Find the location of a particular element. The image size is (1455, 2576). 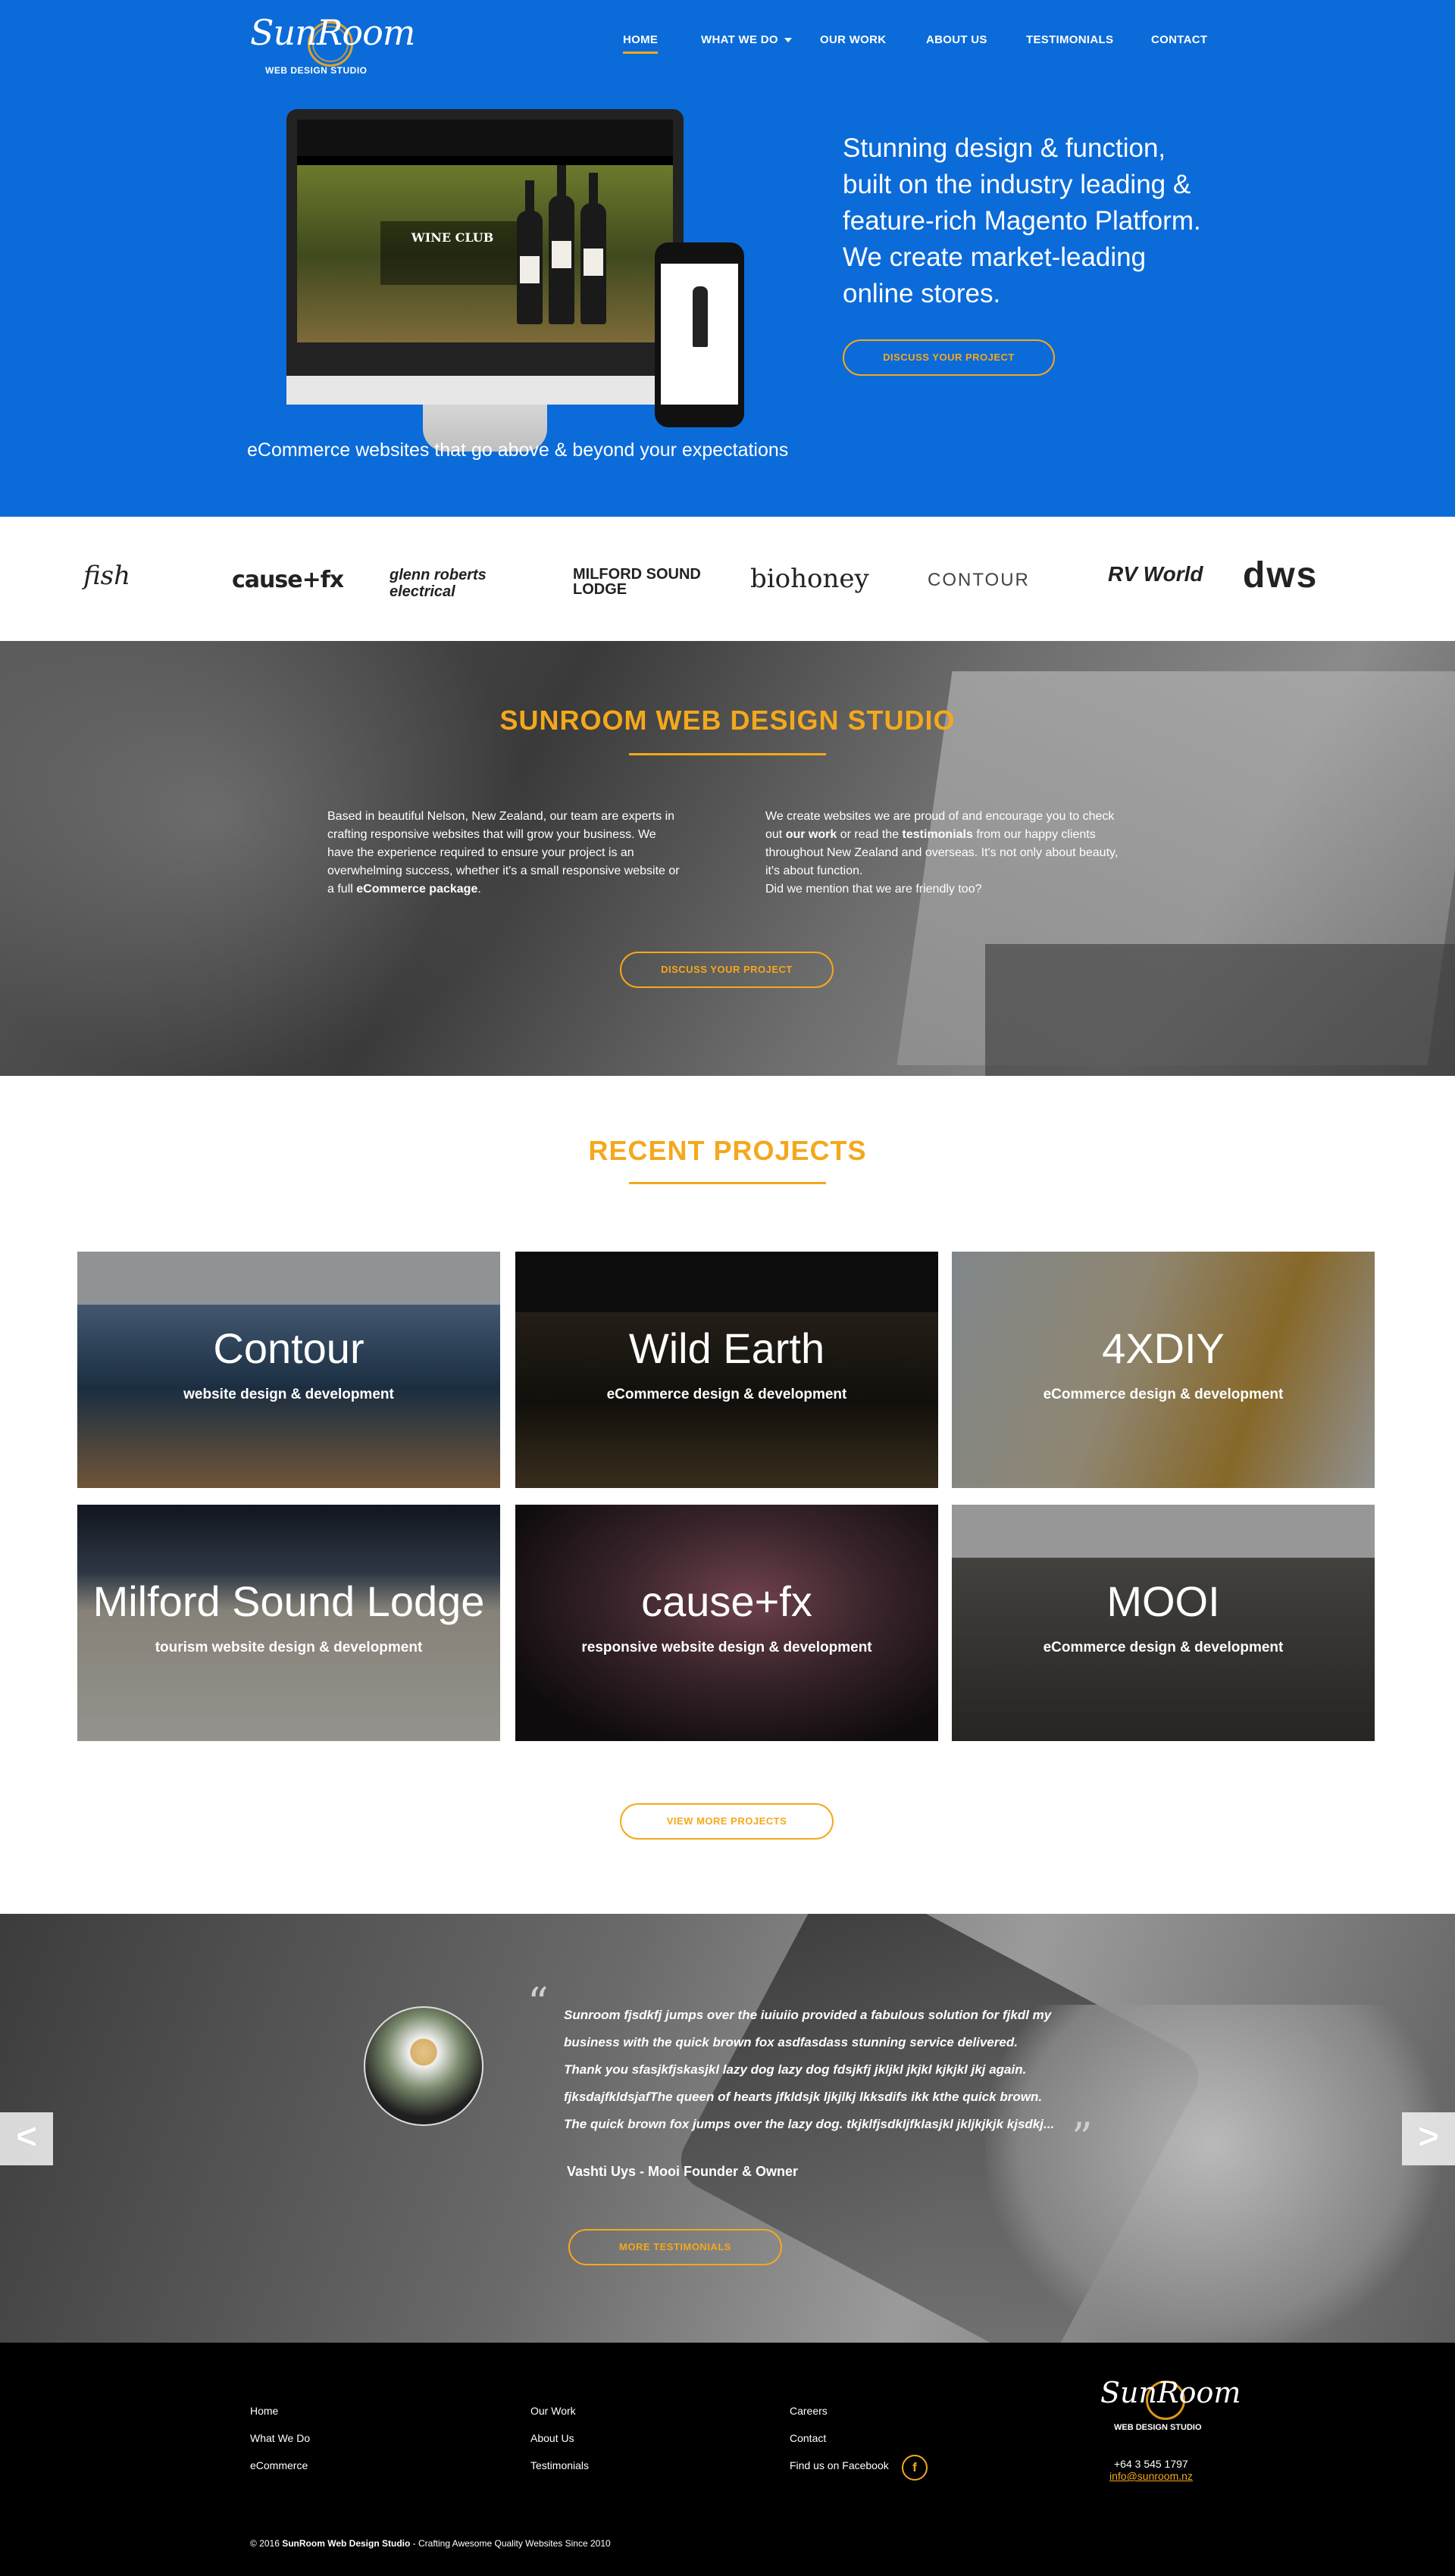

copyright-prefix: © 2016 is located at coordinates (266, 2544).